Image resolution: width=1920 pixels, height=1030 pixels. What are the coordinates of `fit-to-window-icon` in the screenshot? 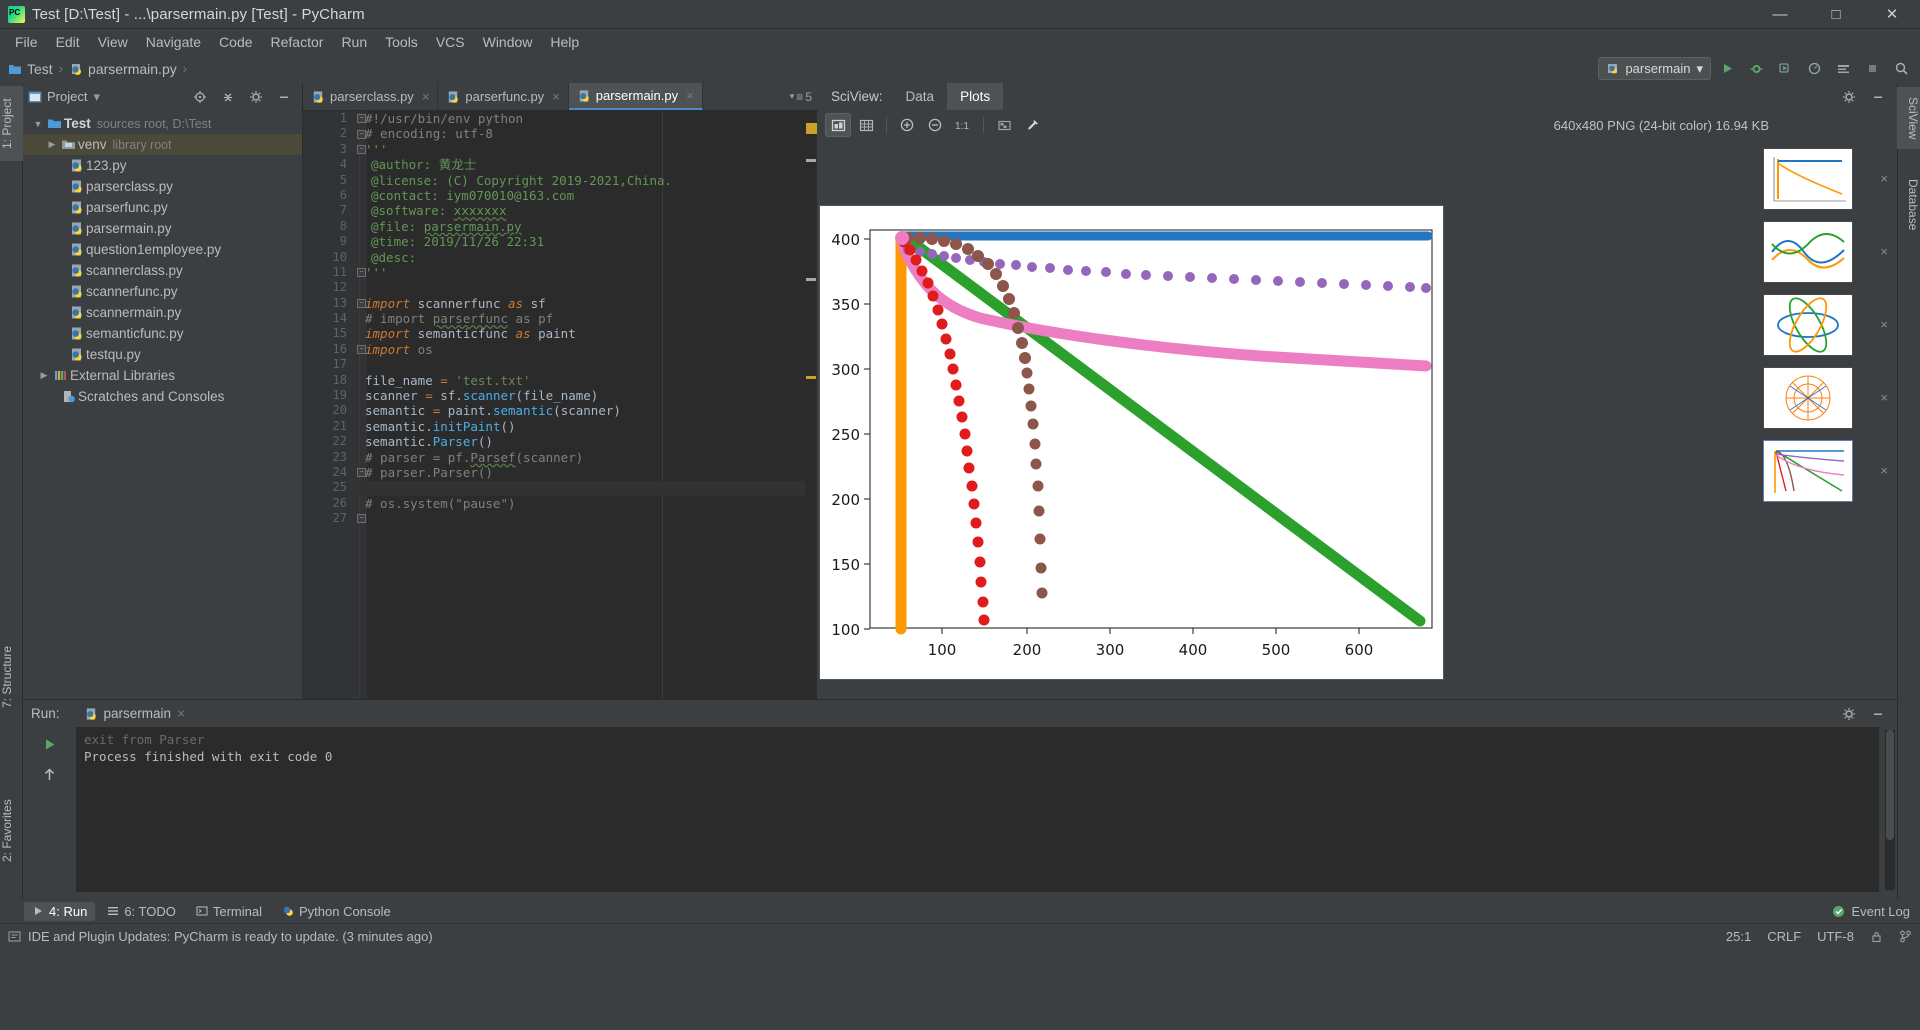 It's located at (838, 125).